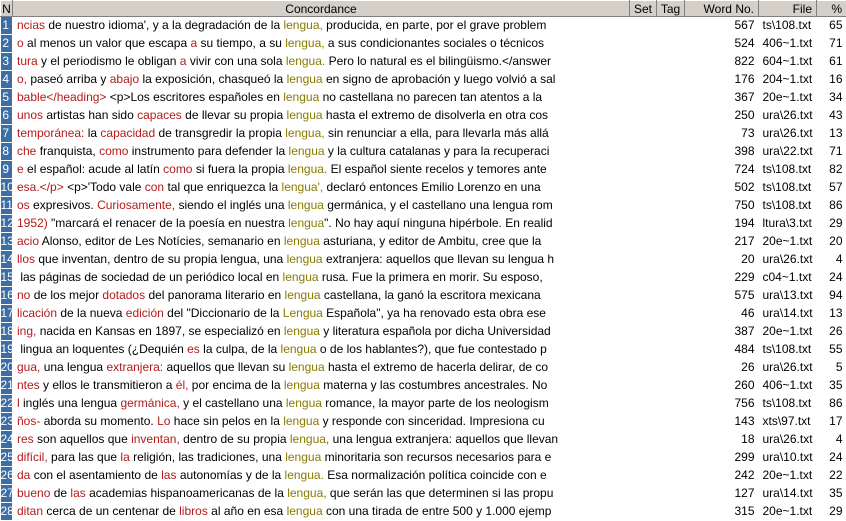 This screenshot has height=521, width=846. I want to click on row-number: 22, so click(7, 404).